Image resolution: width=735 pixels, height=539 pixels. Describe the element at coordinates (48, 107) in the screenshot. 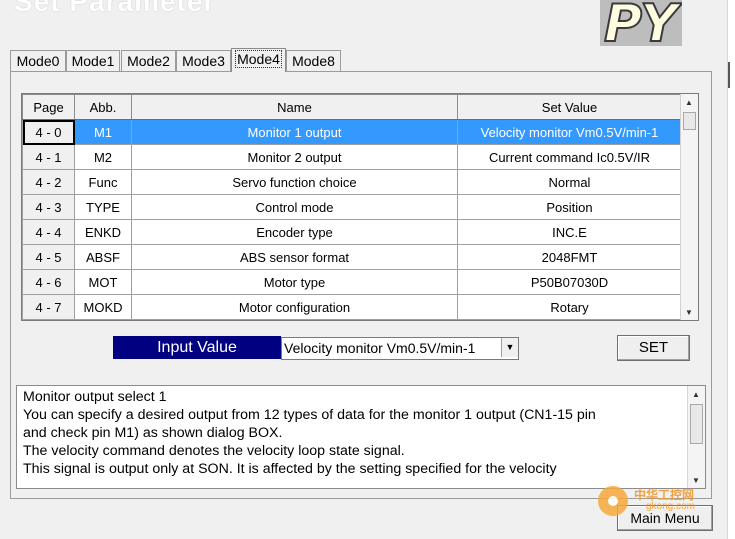

I see `header-page: Page` at that location.